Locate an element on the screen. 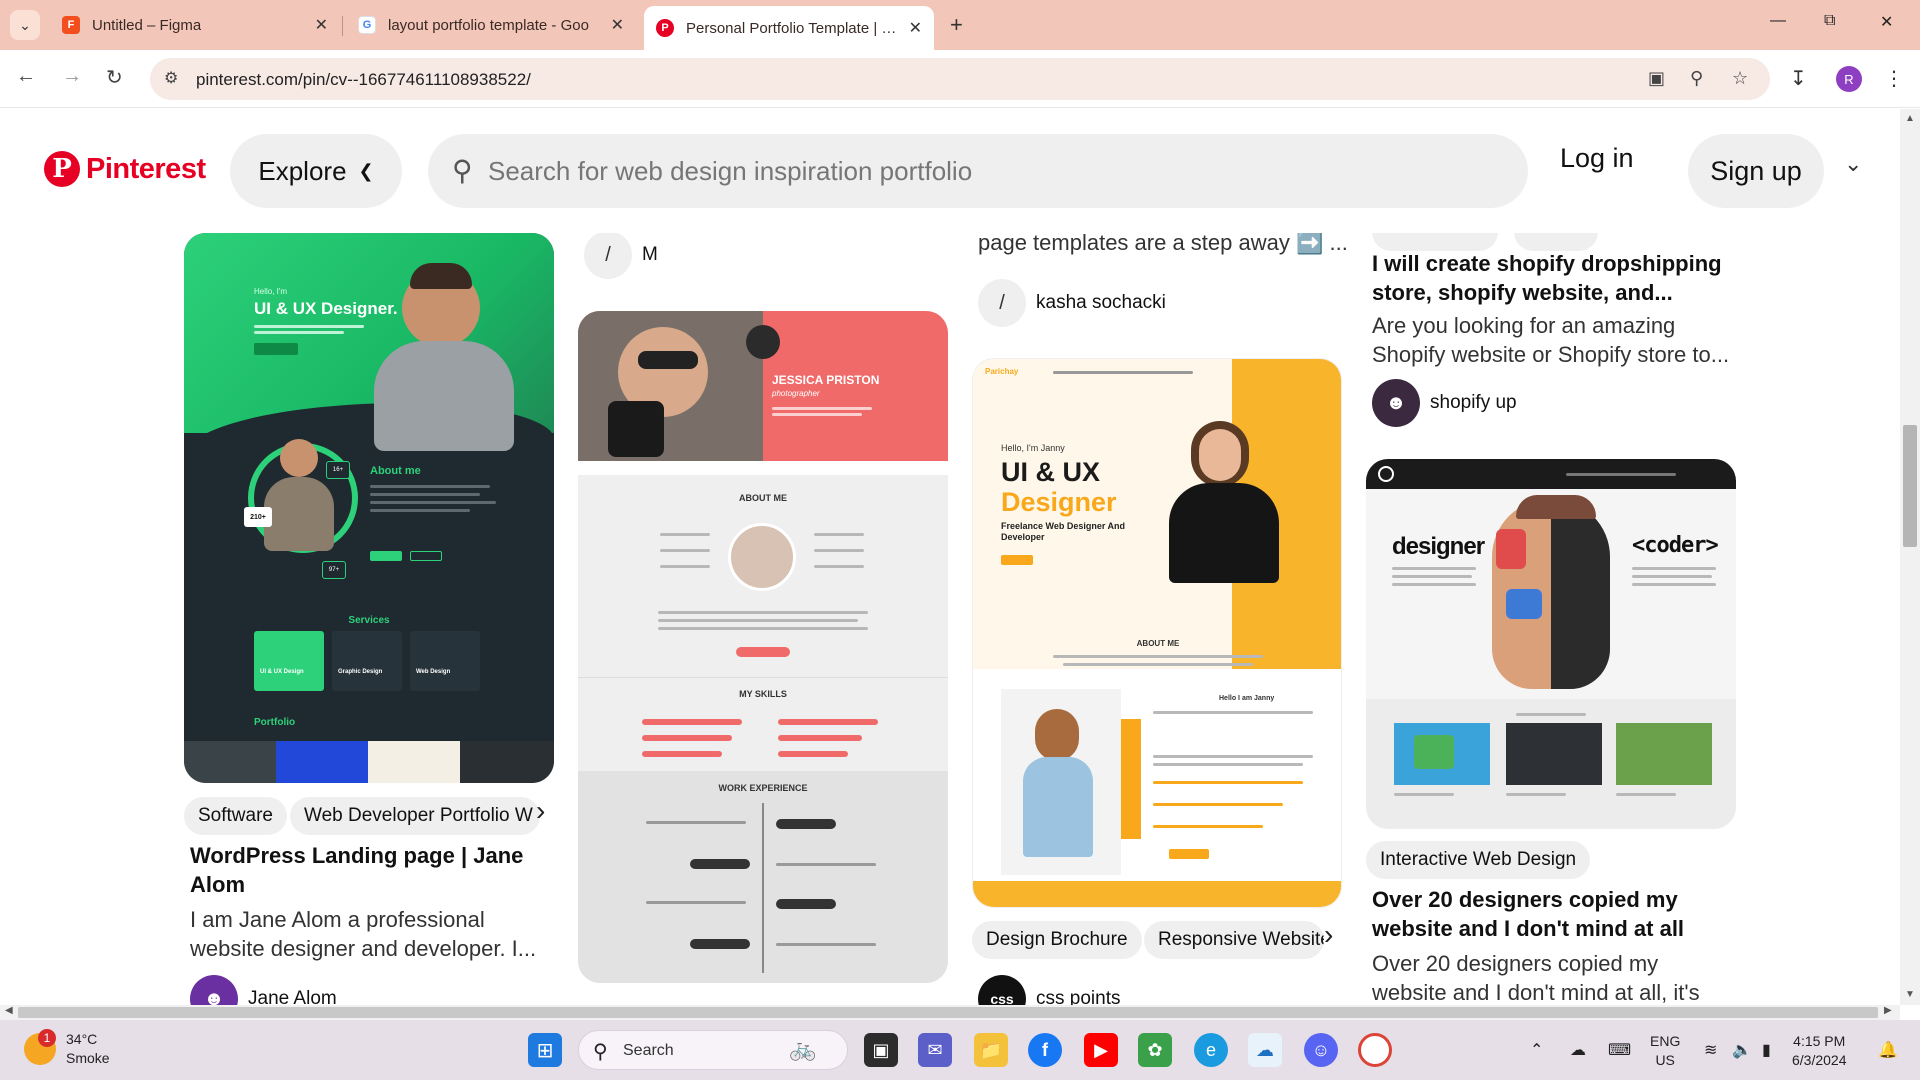 The image size is (1920, 1080). site-info-icon: ⚙ is located at coordinates (171, 78).